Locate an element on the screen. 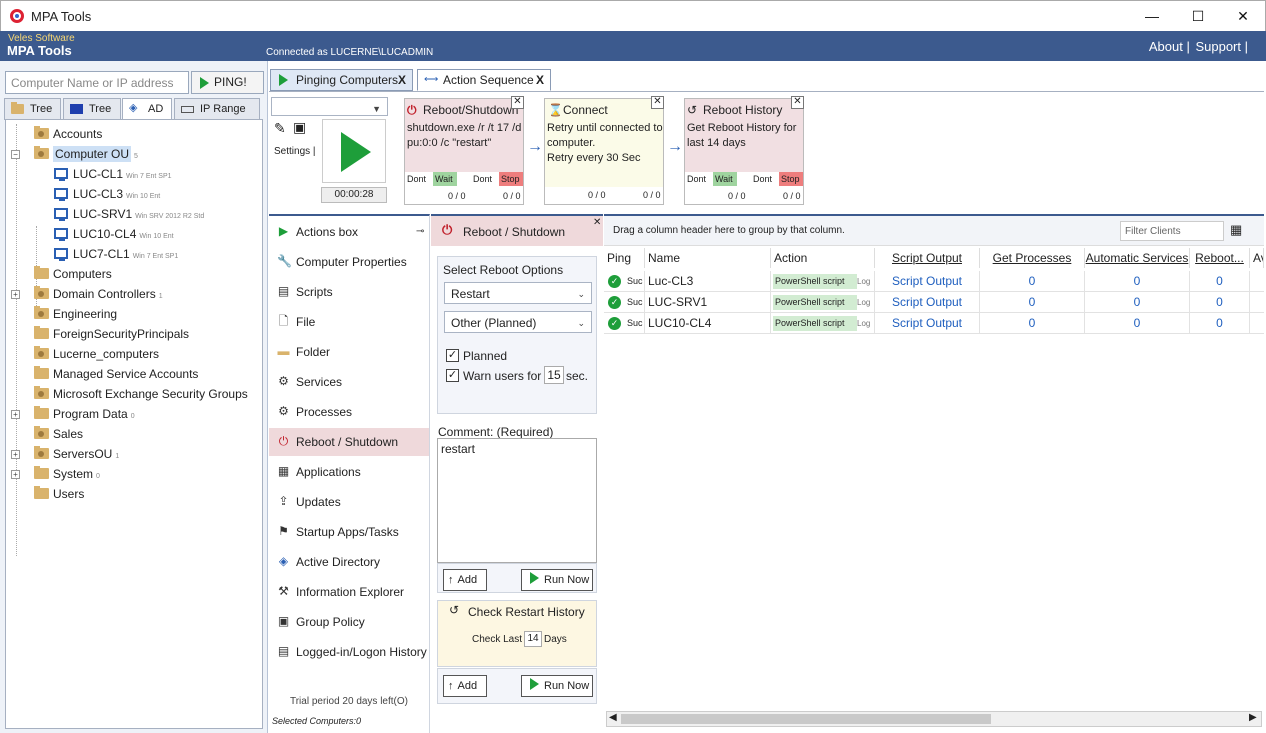 The height and width of the screenshot is (733, 1266). log-button: Log is located at coordinates (863, 323).